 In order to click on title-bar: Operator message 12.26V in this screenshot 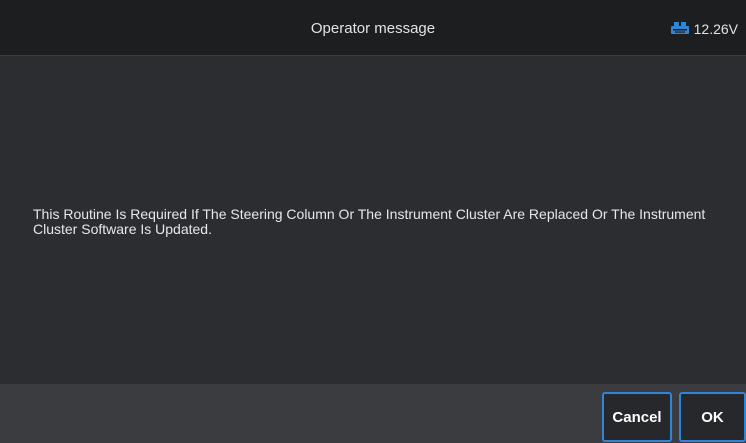, I will do `click(373, 28)`.